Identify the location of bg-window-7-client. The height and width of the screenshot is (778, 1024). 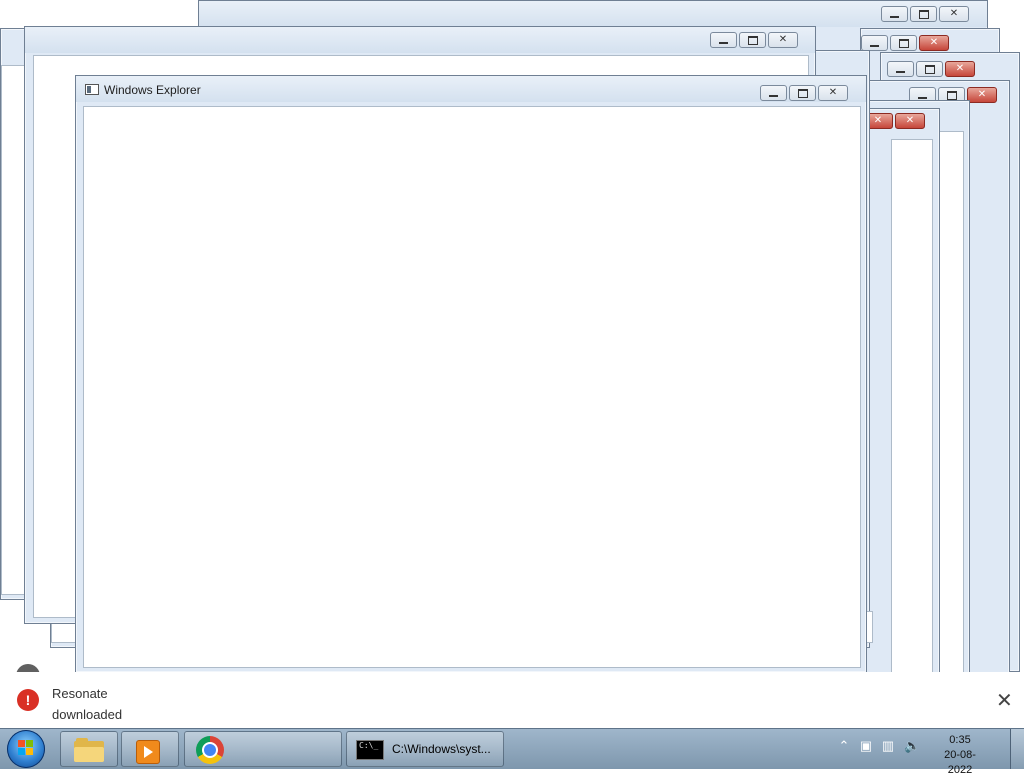
(912, 416).